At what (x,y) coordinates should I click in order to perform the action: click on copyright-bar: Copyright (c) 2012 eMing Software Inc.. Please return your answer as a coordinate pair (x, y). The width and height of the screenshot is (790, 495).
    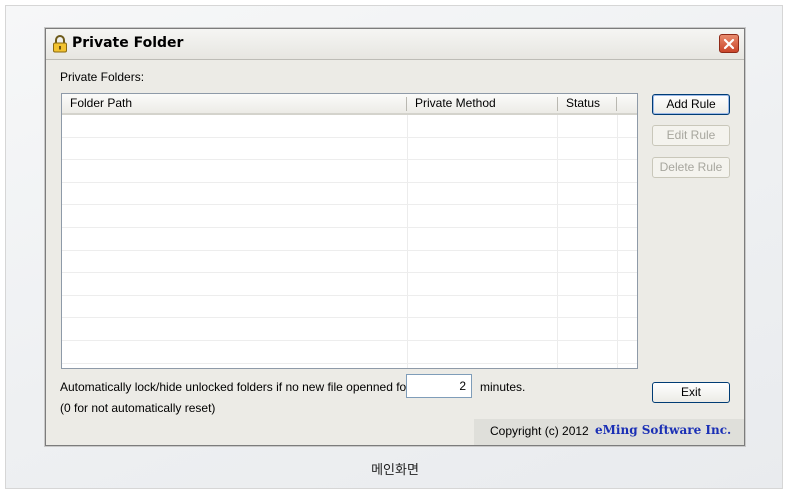
    Looking at the image, I should click on (609, 432).